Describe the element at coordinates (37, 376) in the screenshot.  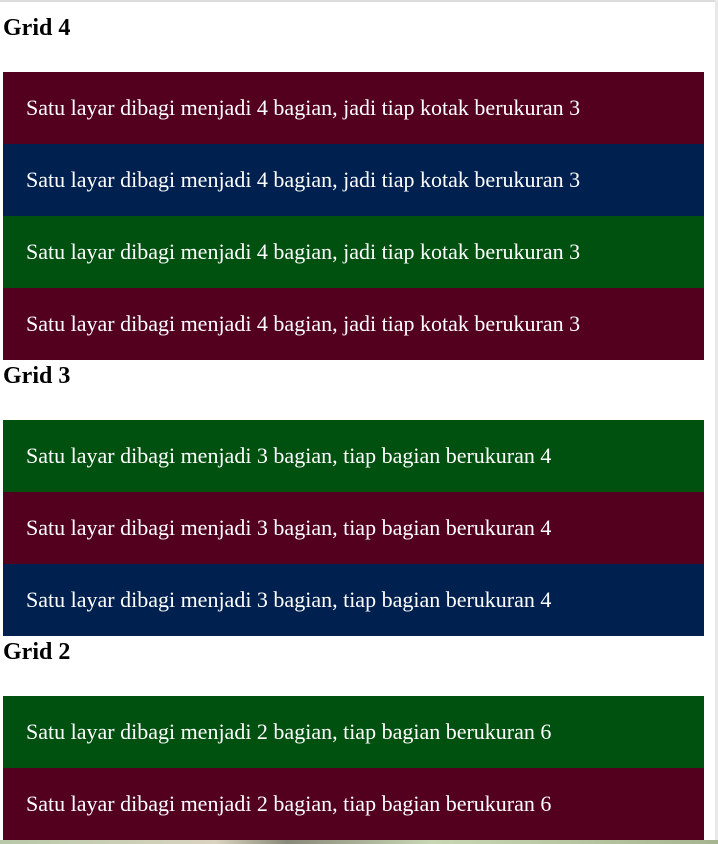
I see `section-title-grid-3: Grid 3` at that location.